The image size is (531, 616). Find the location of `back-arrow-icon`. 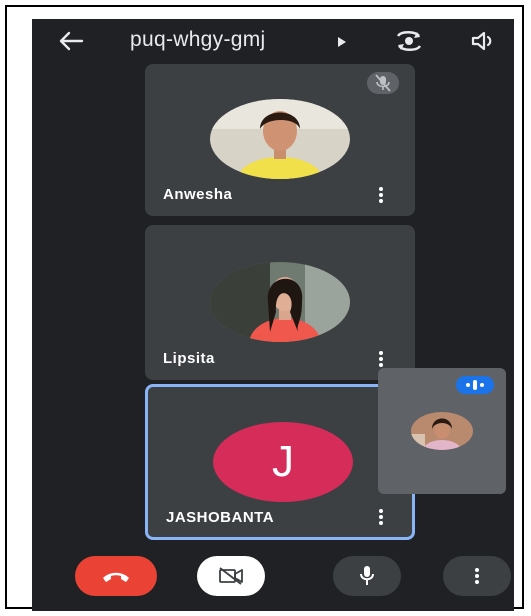

back-arrow-icon is located at coordinates (71, 41).